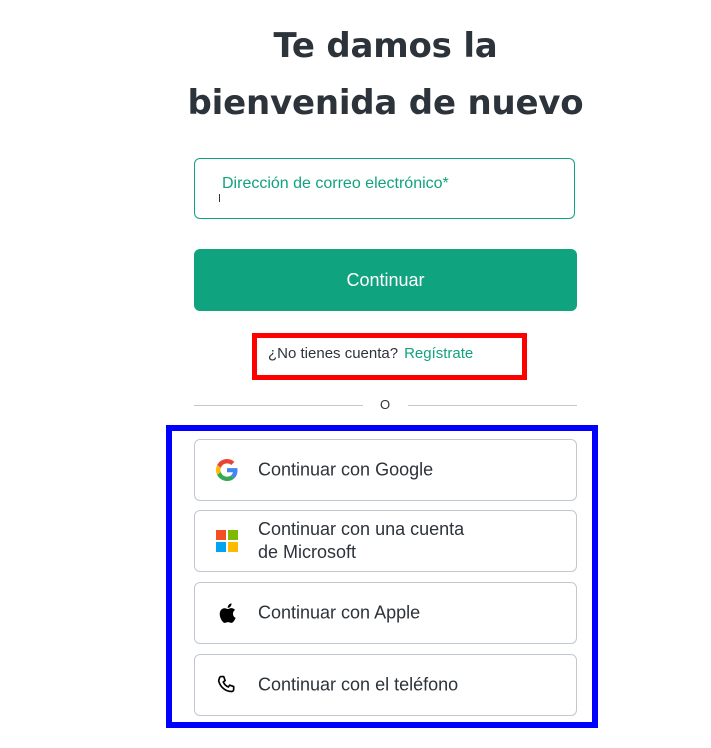  What do you see at coordinates (385, 280) in the screenshot?
I see `continue-button: Continuar` at bounding box center [385, 280].